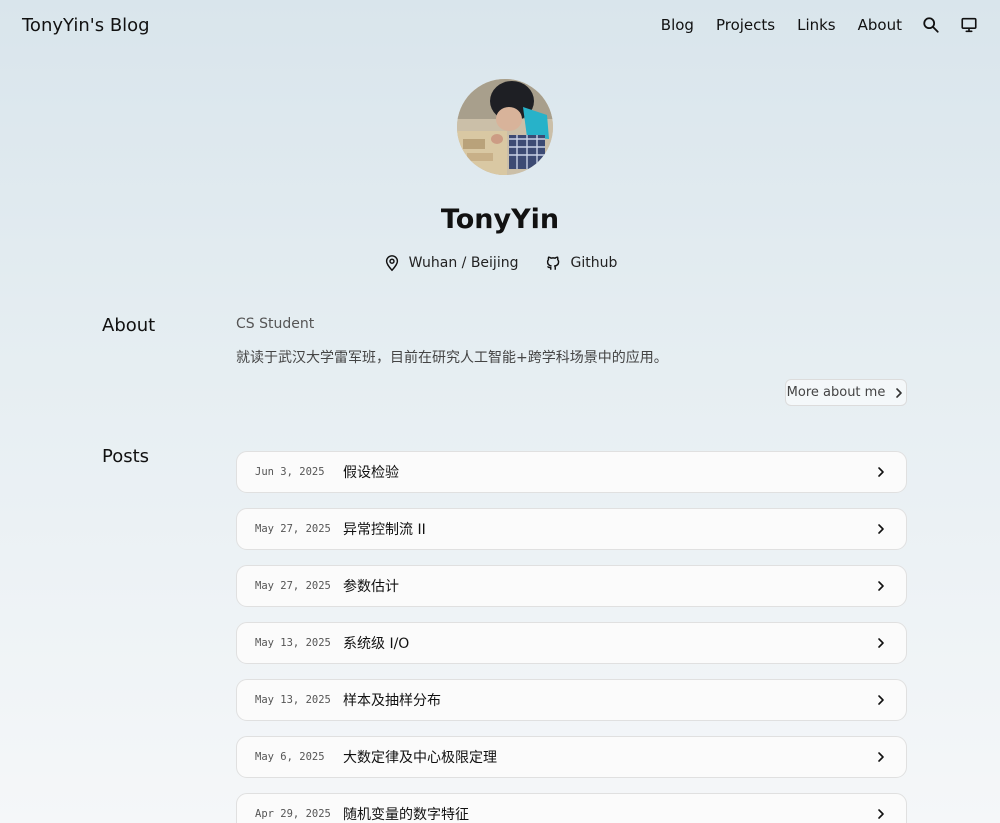 This screenshot has width=1000, height=823. Describe the element at coordinates (745, 25) in the screenshot. I see `nav-projects: Projects` at that location.